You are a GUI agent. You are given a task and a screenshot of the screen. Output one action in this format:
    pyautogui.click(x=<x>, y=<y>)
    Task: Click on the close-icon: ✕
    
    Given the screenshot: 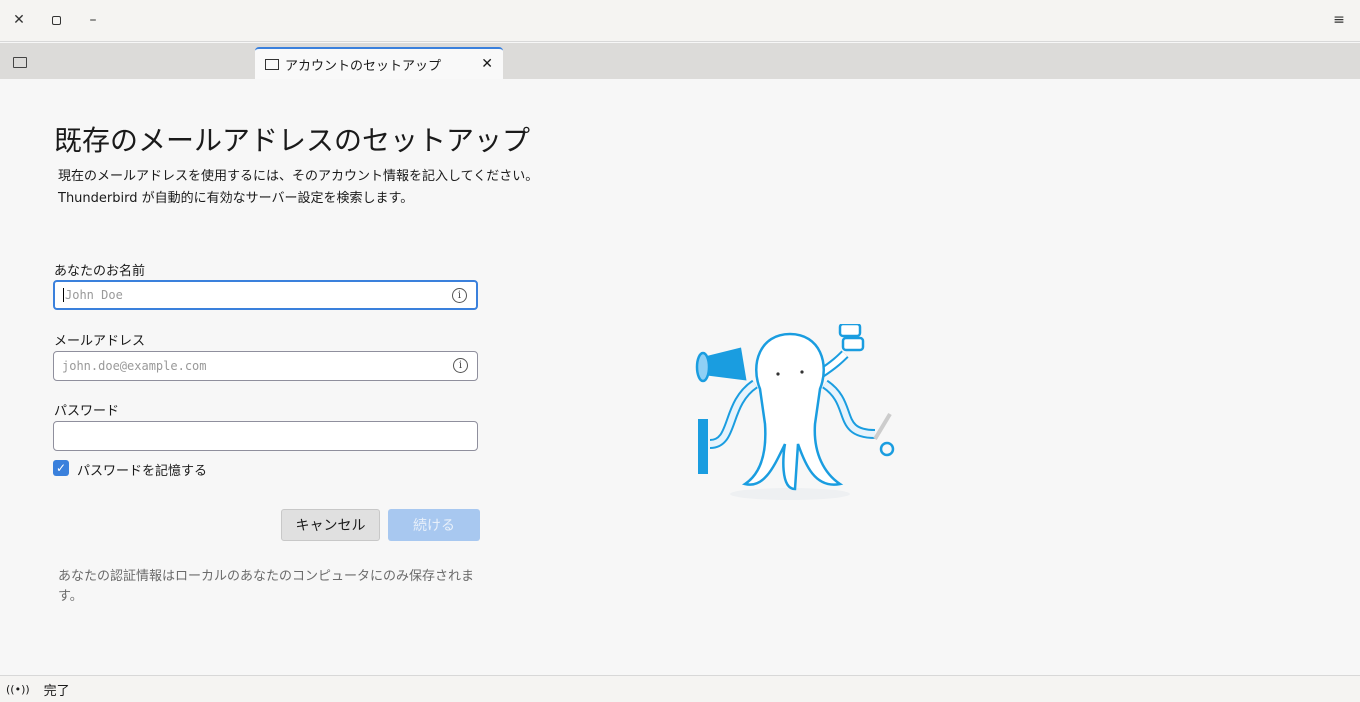 What is the action you would take?
    pyautogui.click(x=19, y=20)
    